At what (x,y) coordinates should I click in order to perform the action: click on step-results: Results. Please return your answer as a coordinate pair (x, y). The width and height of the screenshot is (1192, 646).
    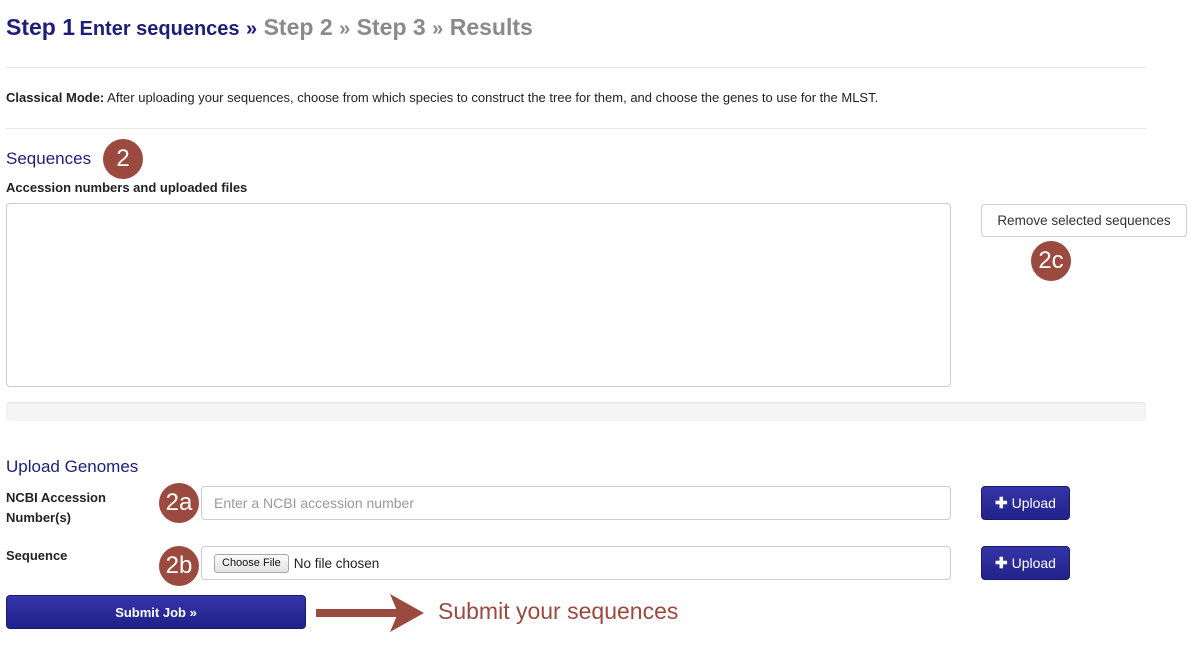
    Looking at the image, I should click on (491, 27).